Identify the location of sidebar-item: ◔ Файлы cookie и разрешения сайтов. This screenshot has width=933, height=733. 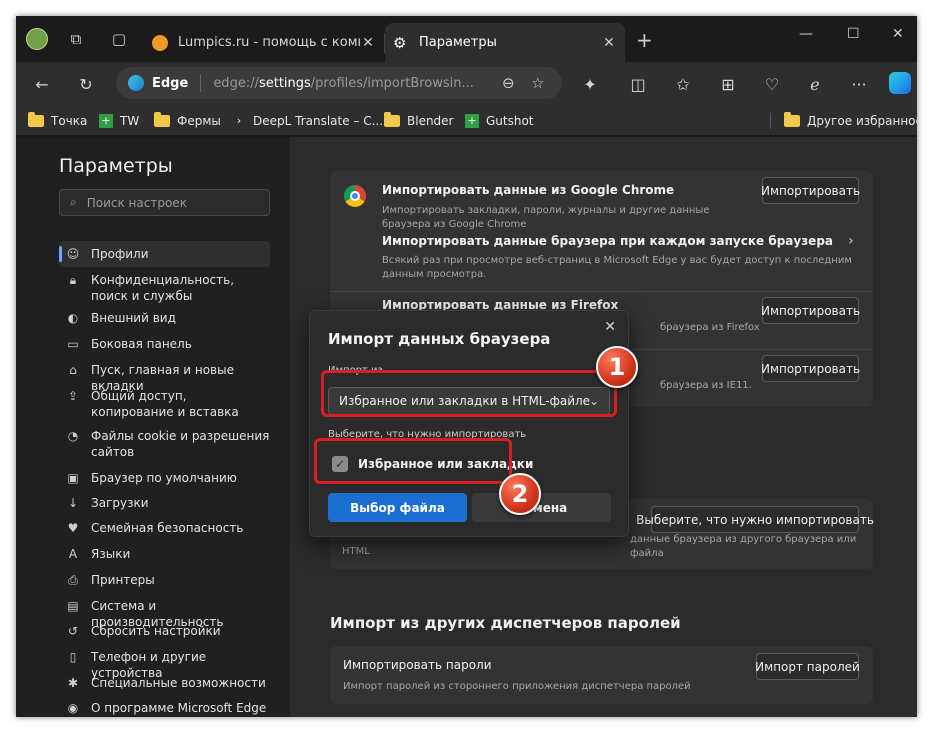
(164, 441).